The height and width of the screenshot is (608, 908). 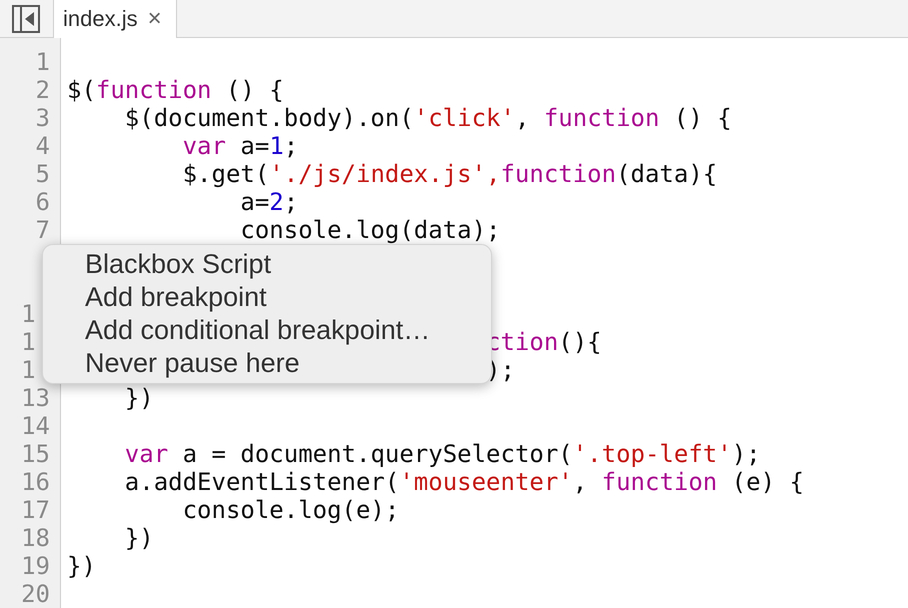 What do you see at coordinates (450, 174) in the screenshot?
I see `code-line: $.get('./js/index.js',function(data){` at bounding box center [450, 174].